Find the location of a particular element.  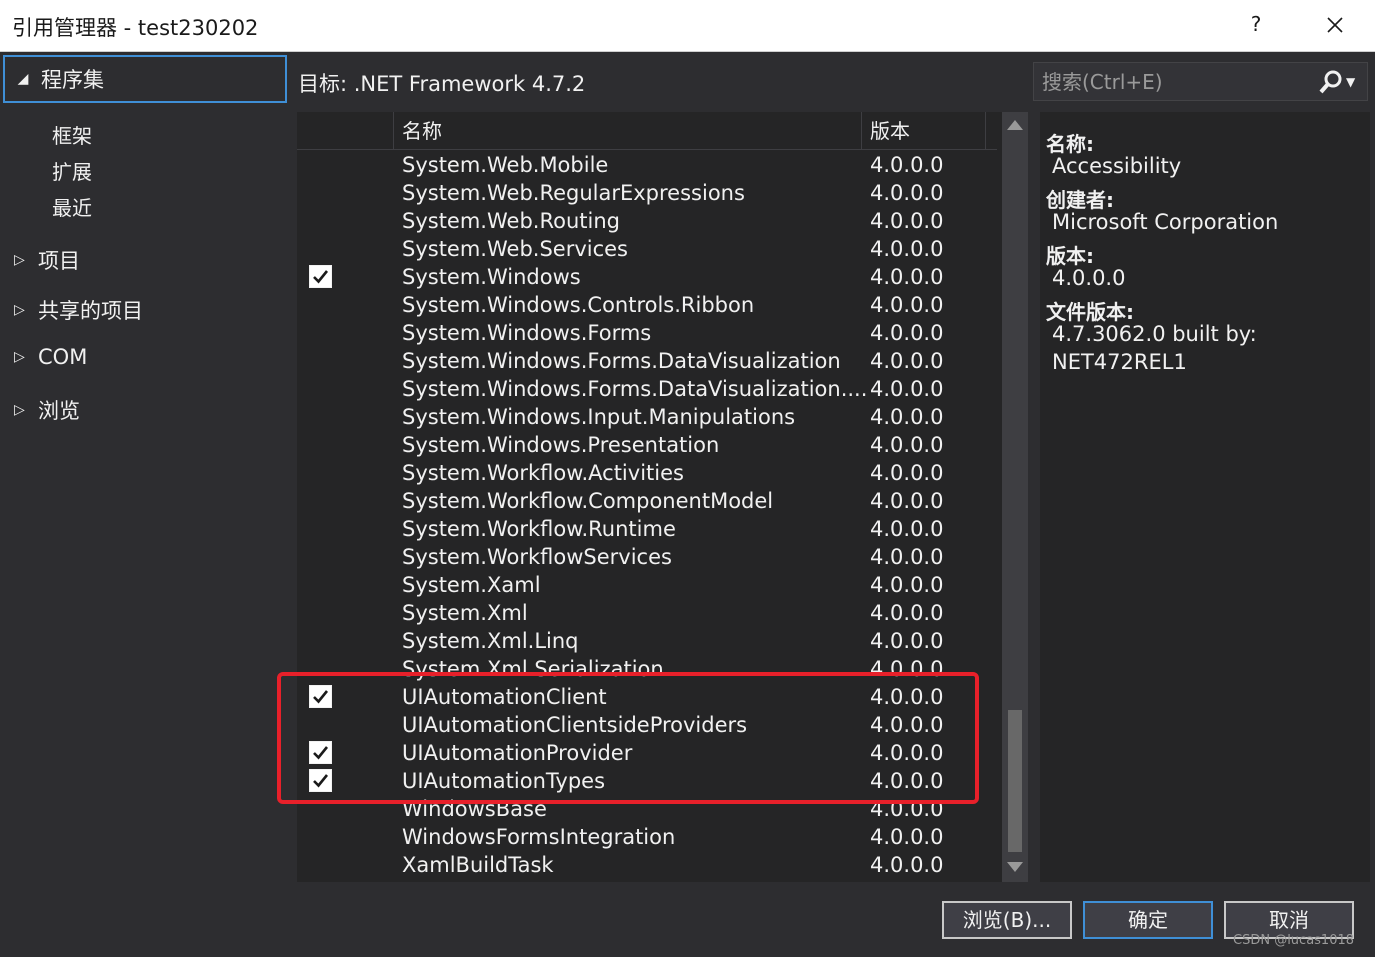

table-row: System.Xml.Linq 4.0.0.0 is located at coordinates (647, 641).